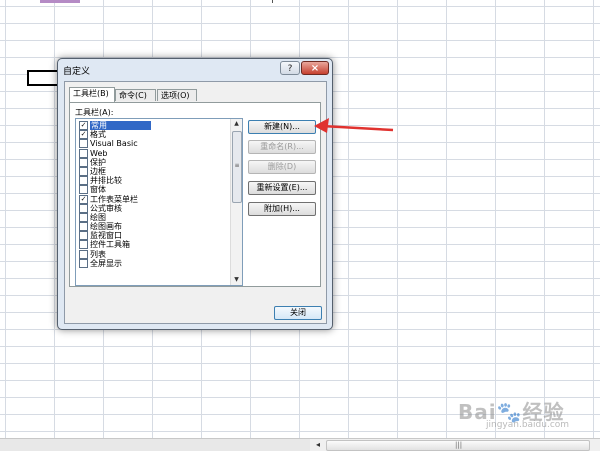  I want to click on scroll-left-arrow-icon: ◂, so click(318, 445).